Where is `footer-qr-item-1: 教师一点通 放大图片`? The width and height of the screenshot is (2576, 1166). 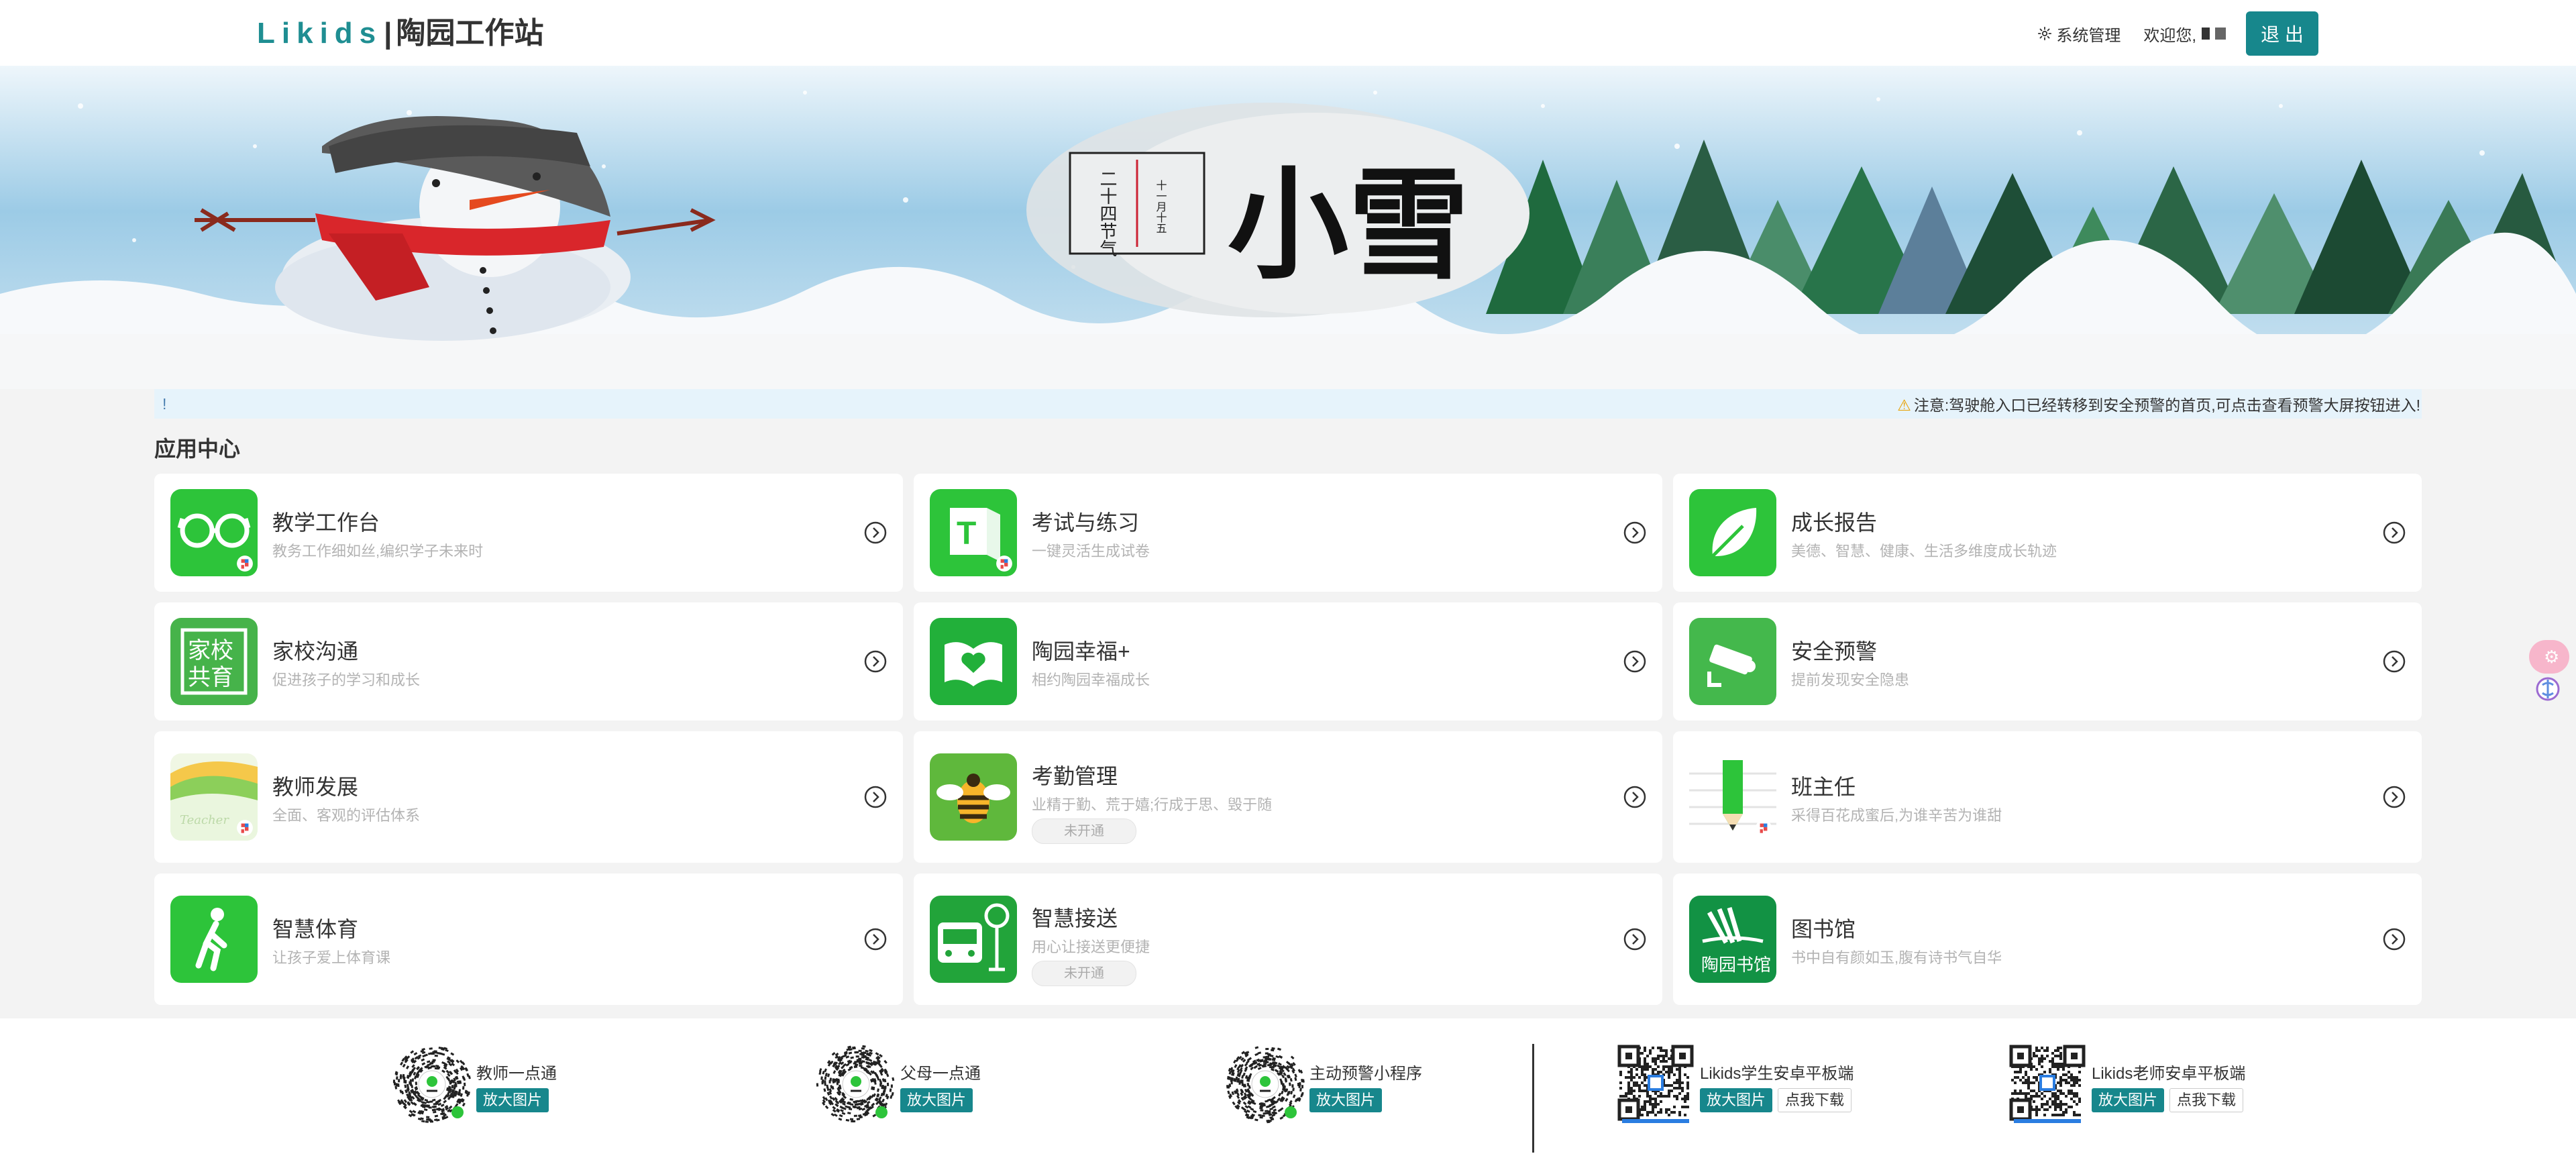
footer-qr-item-1: 教师一点通 放大图片 is located at coordinates (499, 1089).